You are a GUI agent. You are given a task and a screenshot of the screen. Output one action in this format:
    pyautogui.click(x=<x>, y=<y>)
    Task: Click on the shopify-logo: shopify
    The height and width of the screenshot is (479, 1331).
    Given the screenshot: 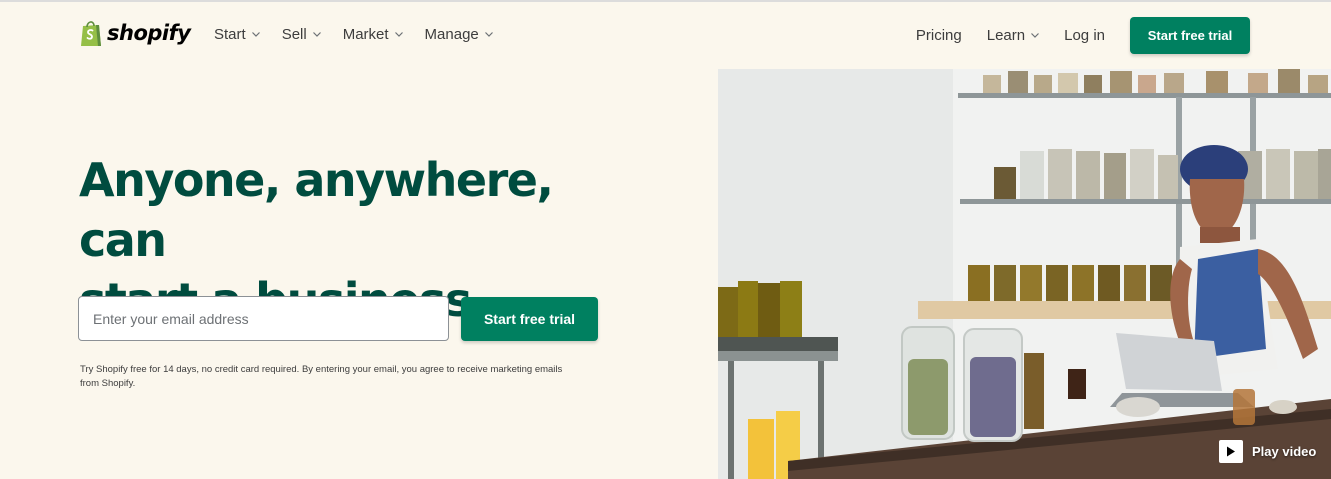 What is the action you would take?
    pyautogui.click(x=135, y=33)
    